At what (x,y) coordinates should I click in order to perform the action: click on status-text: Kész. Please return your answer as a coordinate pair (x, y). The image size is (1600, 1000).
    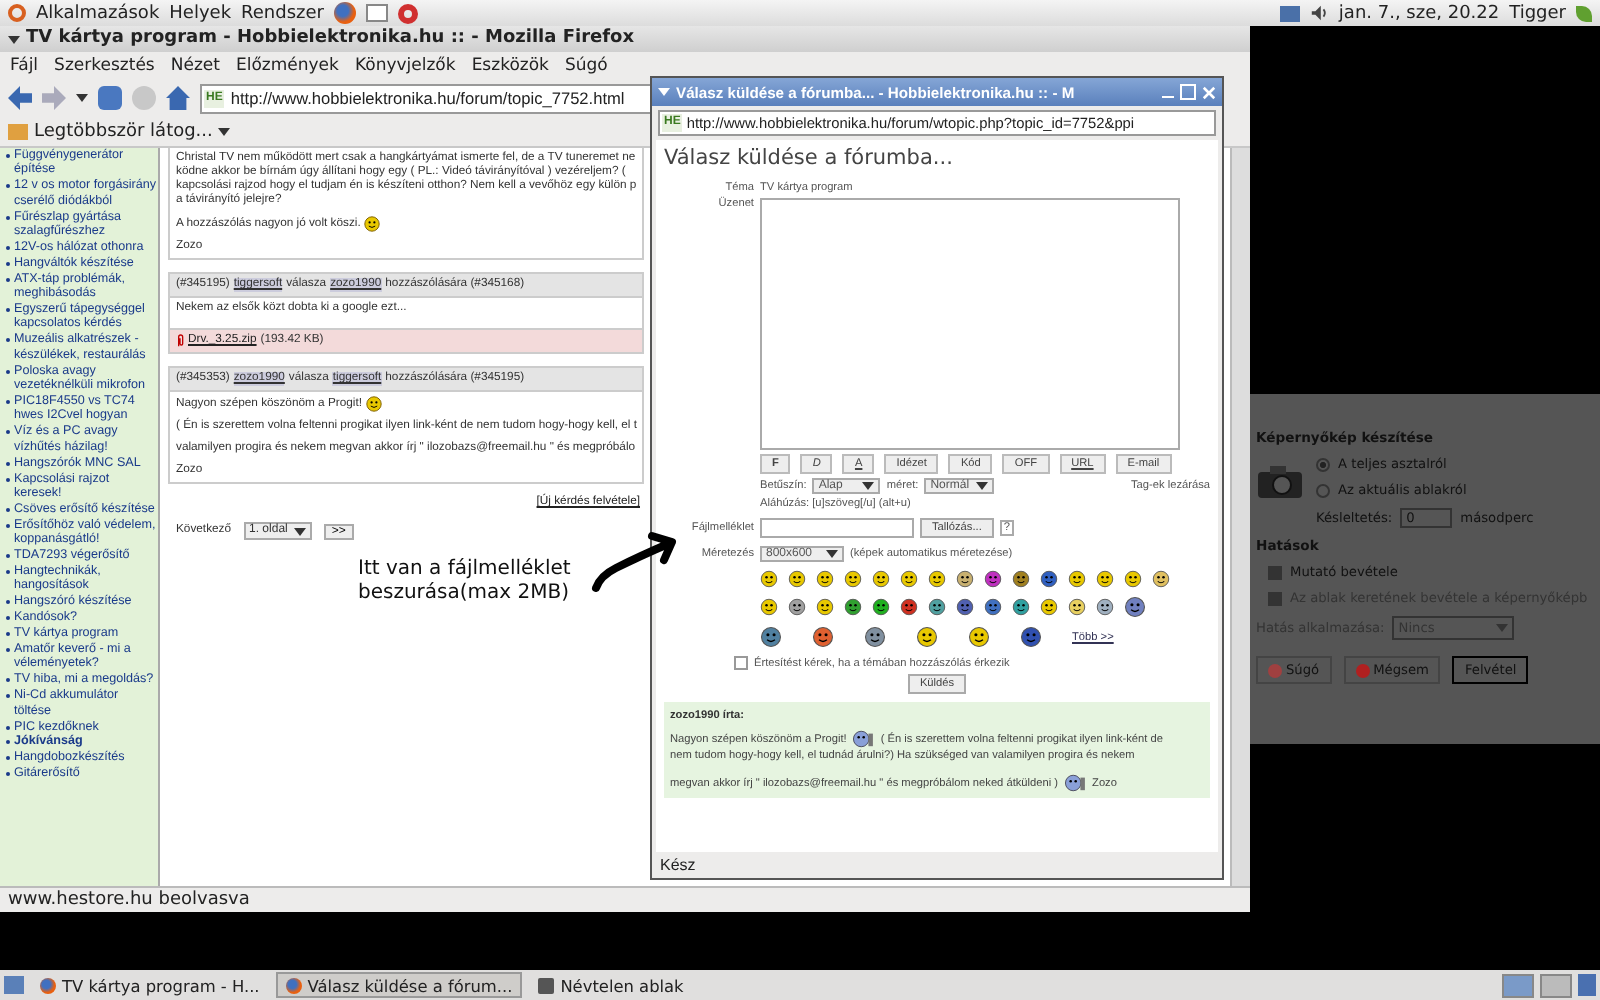
    Looking at the image, I should click on (678, 865).